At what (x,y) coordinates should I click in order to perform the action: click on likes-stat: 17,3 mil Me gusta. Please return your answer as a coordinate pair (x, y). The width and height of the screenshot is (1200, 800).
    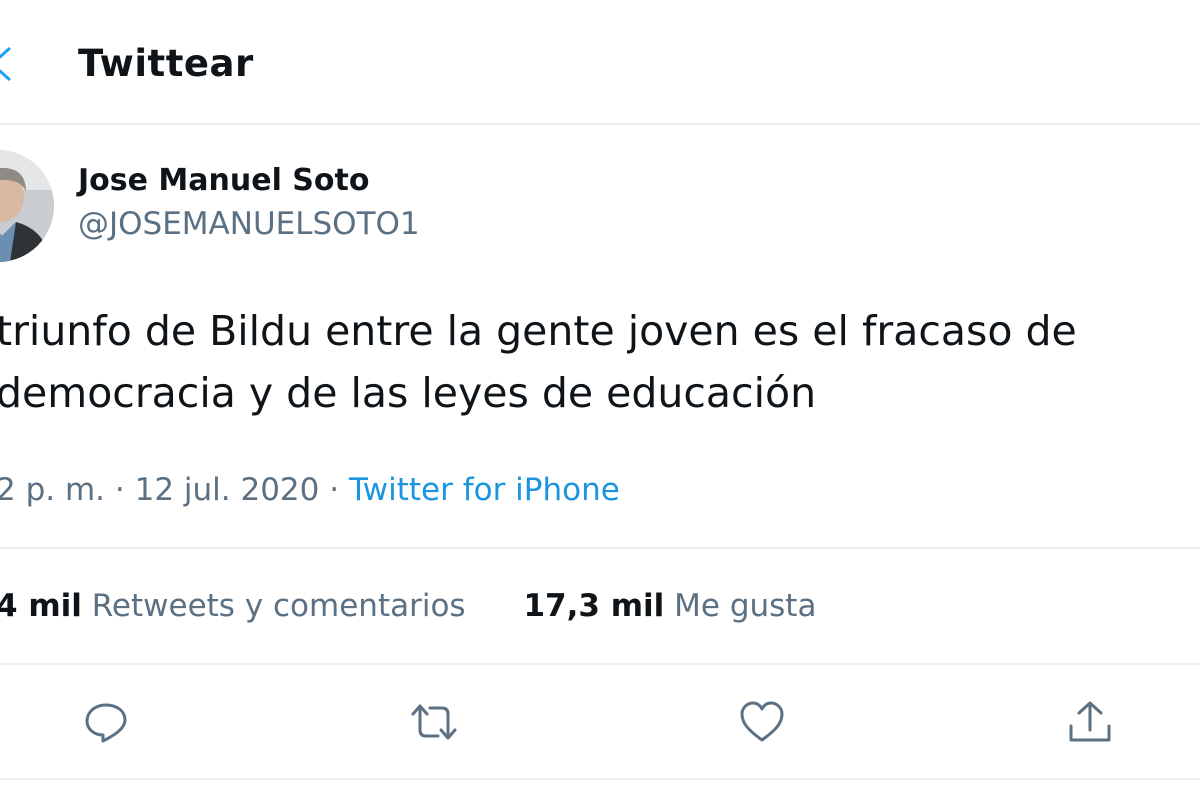
    Looking at the image, I should click on (669, 606).